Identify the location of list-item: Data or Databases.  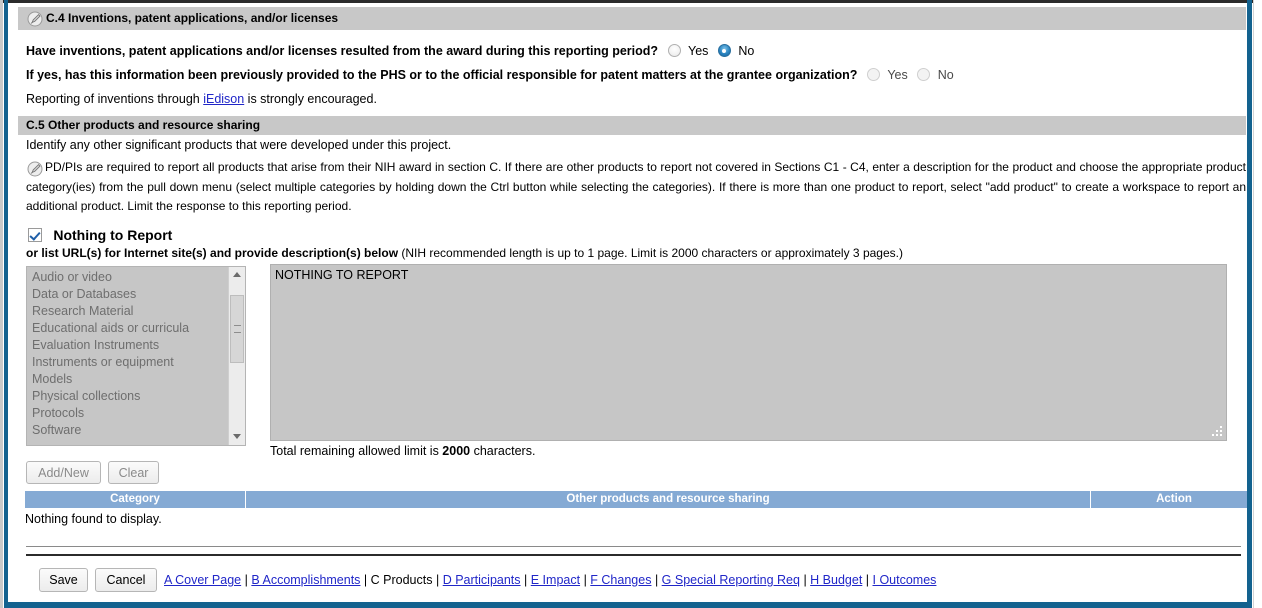
(127, 294).